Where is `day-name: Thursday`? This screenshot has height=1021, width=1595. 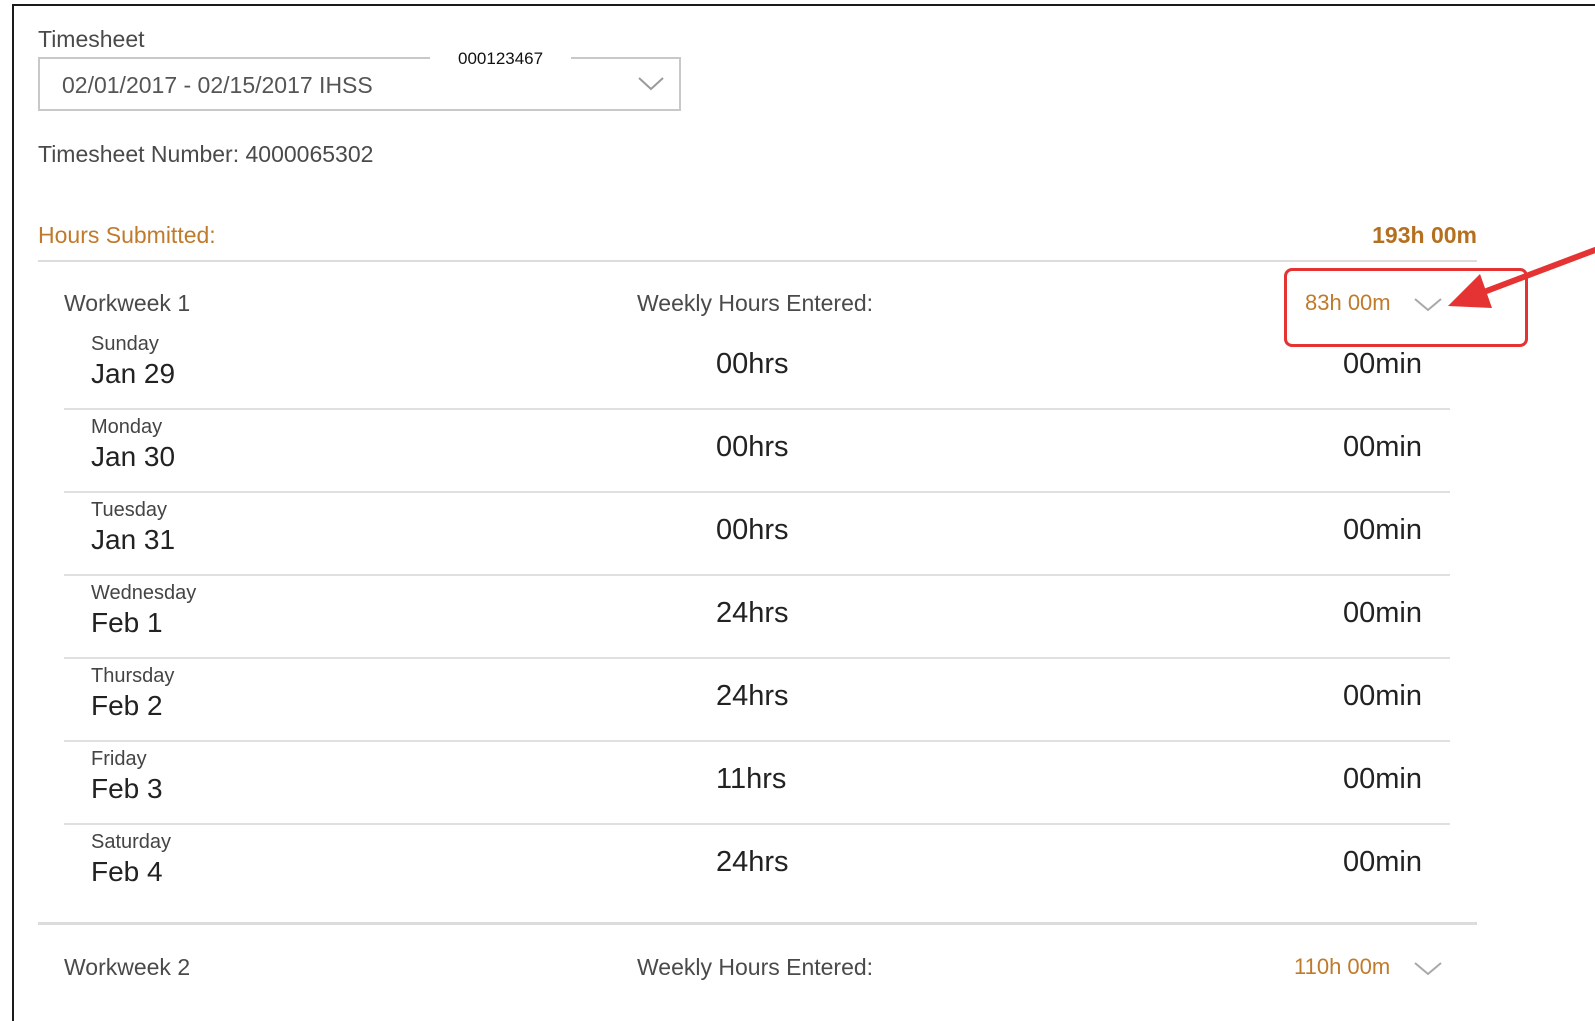
day-name: Thursday is located at coordinates (133, 676).